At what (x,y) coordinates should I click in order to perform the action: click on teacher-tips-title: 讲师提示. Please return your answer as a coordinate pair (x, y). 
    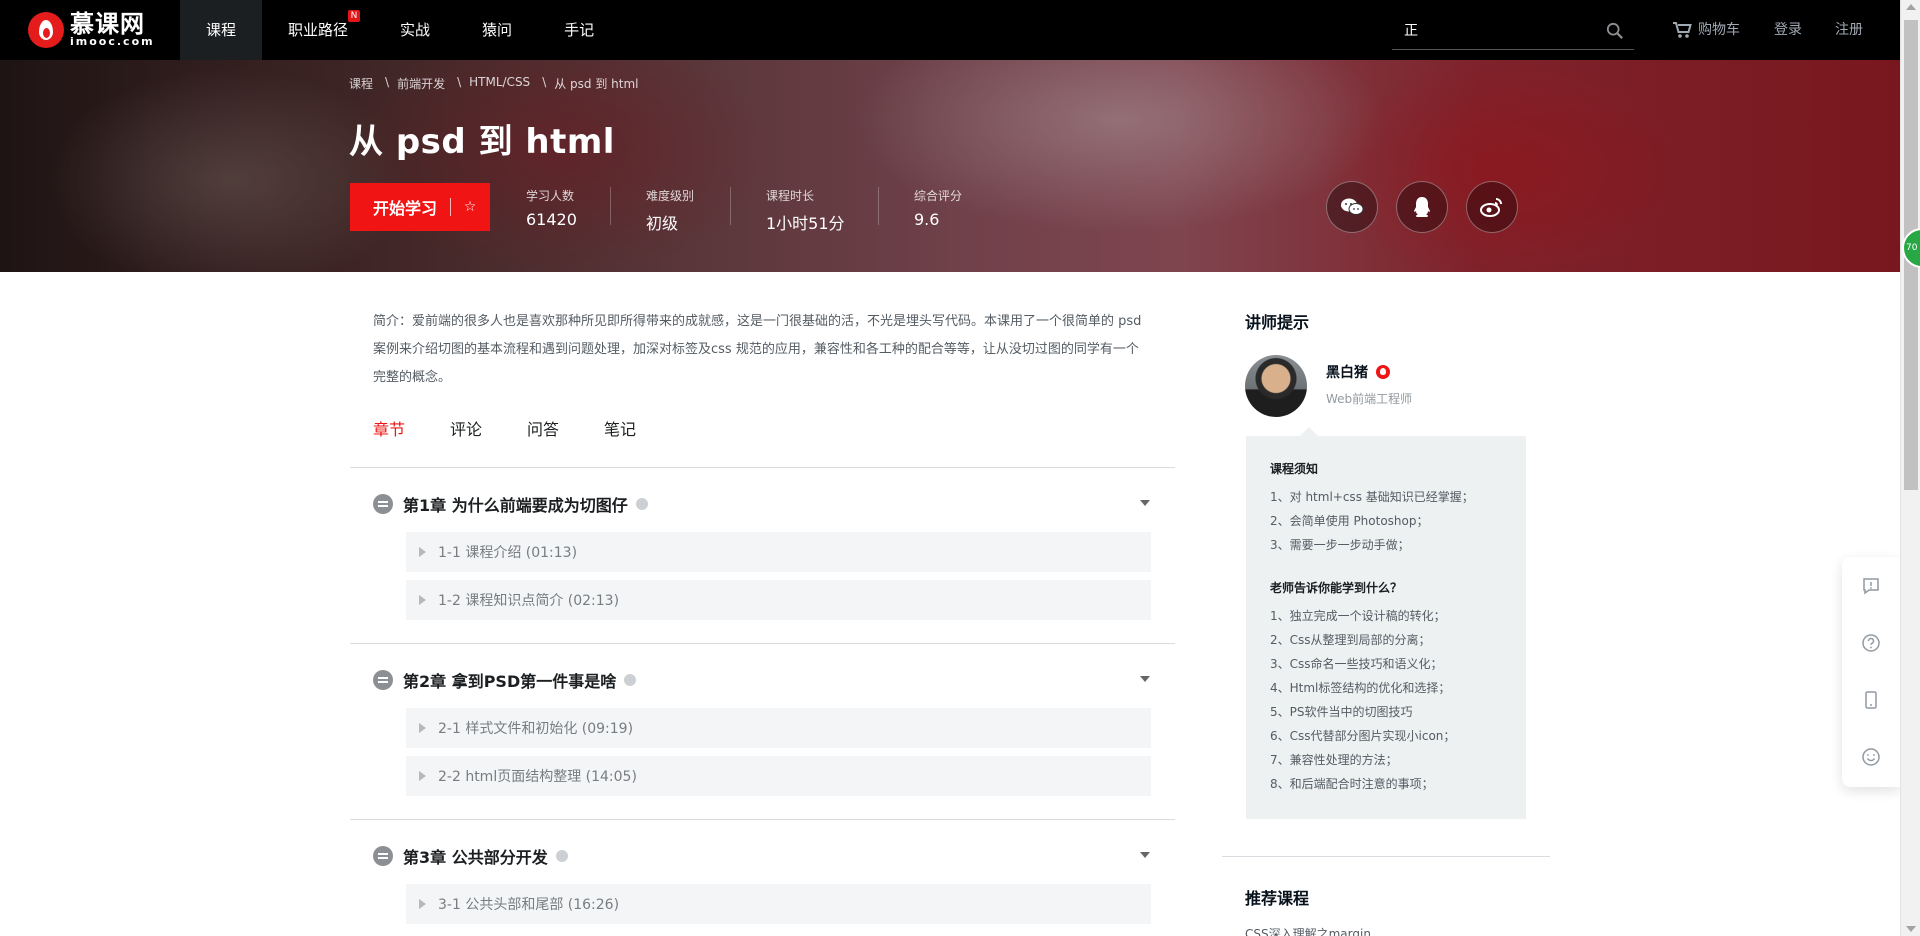
    Looking at the image, I should click on (1277, 322).